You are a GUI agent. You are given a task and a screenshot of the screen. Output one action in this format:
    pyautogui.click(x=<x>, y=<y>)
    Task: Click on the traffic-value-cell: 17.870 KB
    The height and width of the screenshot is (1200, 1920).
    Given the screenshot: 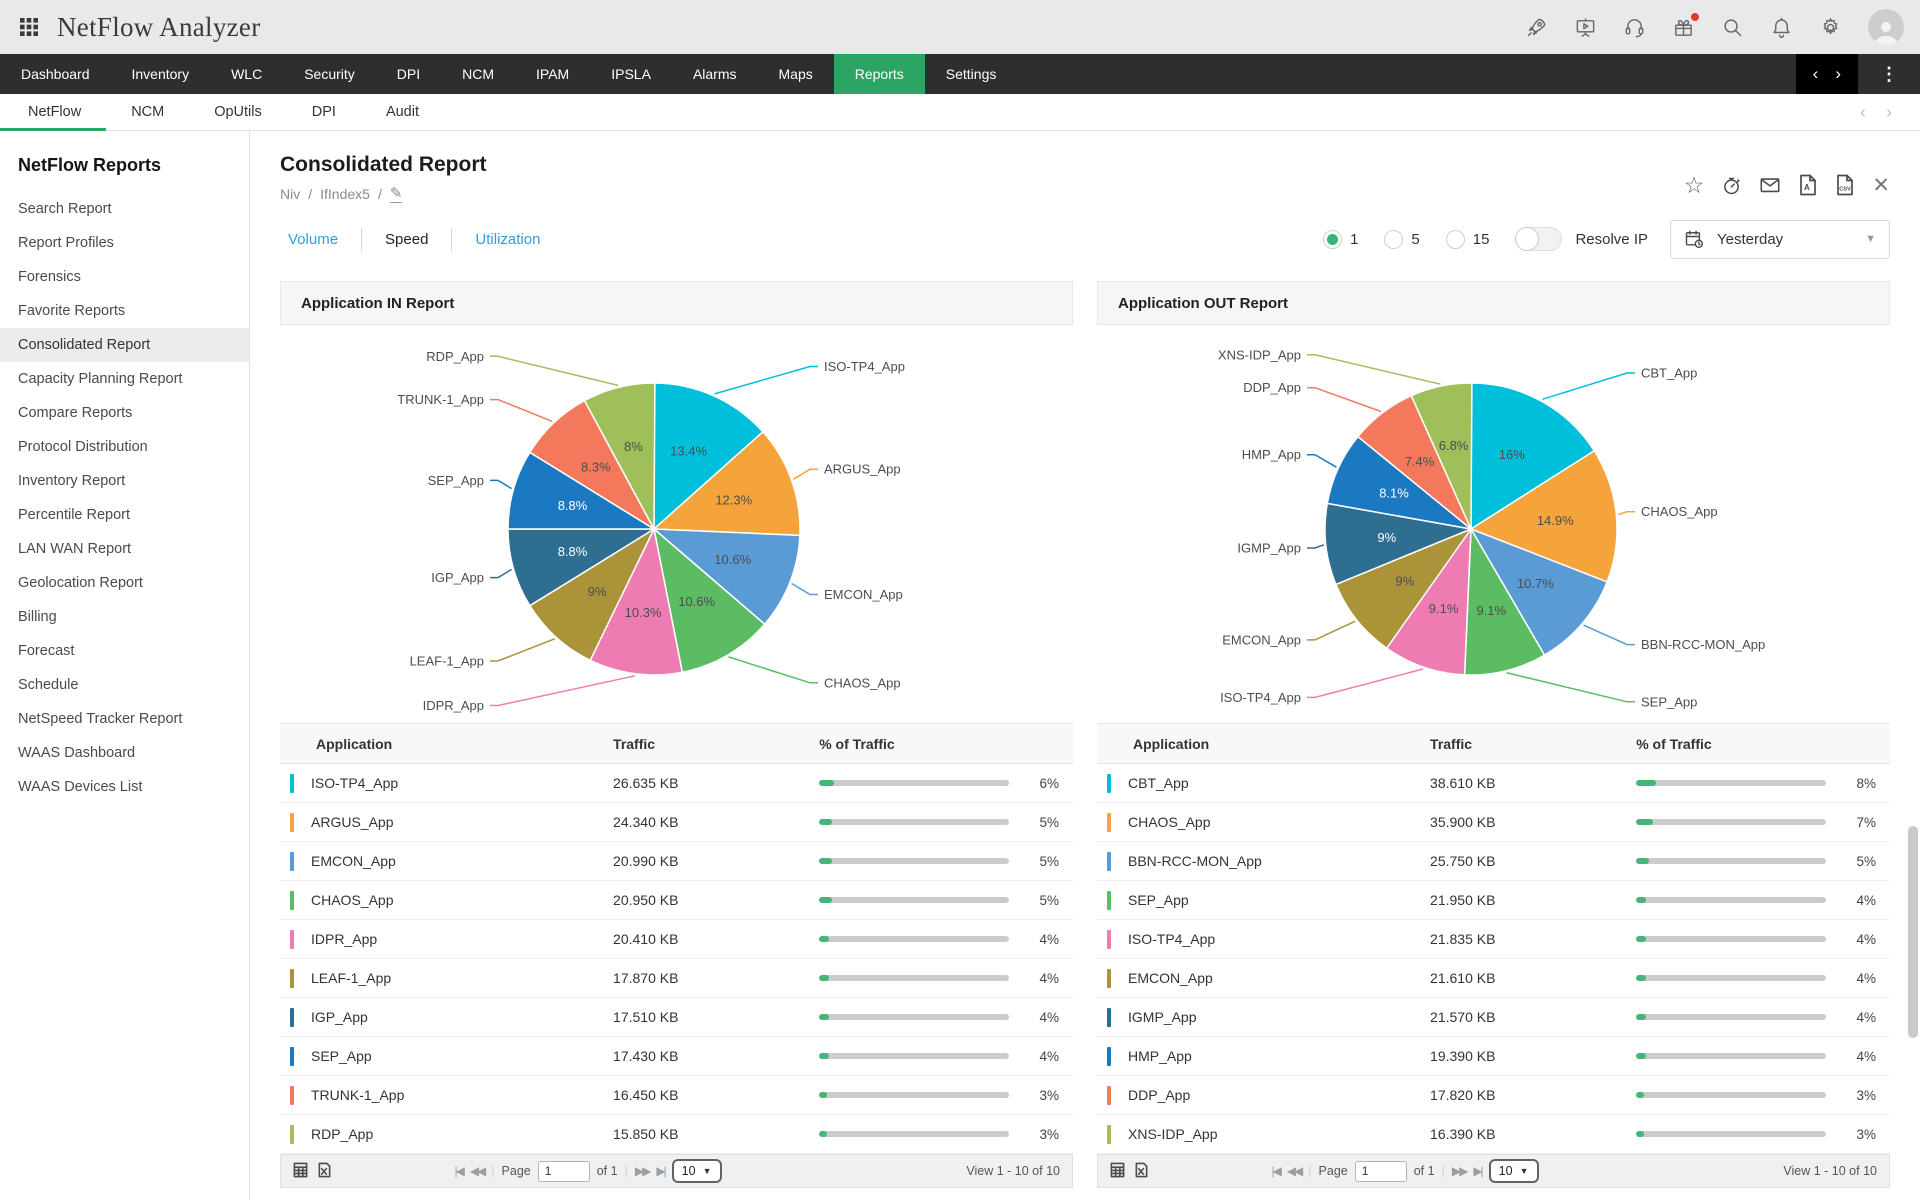 What is the action you would take?
    pyautogui.click(x=646, y=978)
    